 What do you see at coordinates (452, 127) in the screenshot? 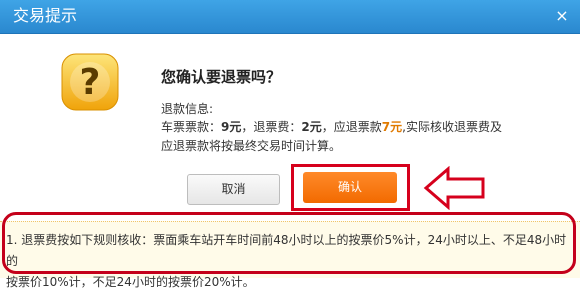
I see `fee-note-tail: ,实际核收退票费及` at bounding box center [452, 127].